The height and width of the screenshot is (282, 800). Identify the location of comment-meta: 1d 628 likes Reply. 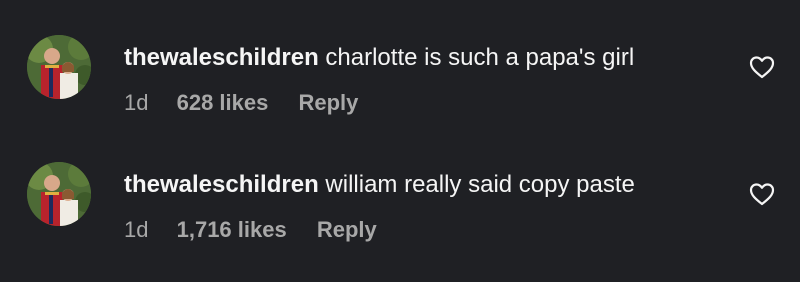
(241, 103).